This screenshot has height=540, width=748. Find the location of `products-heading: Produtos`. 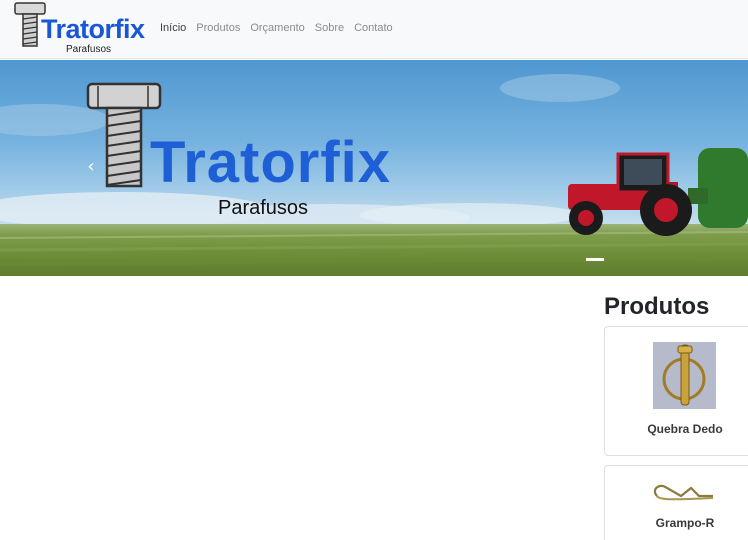

products-heading: Produtos is located at coordinates (657, 306).